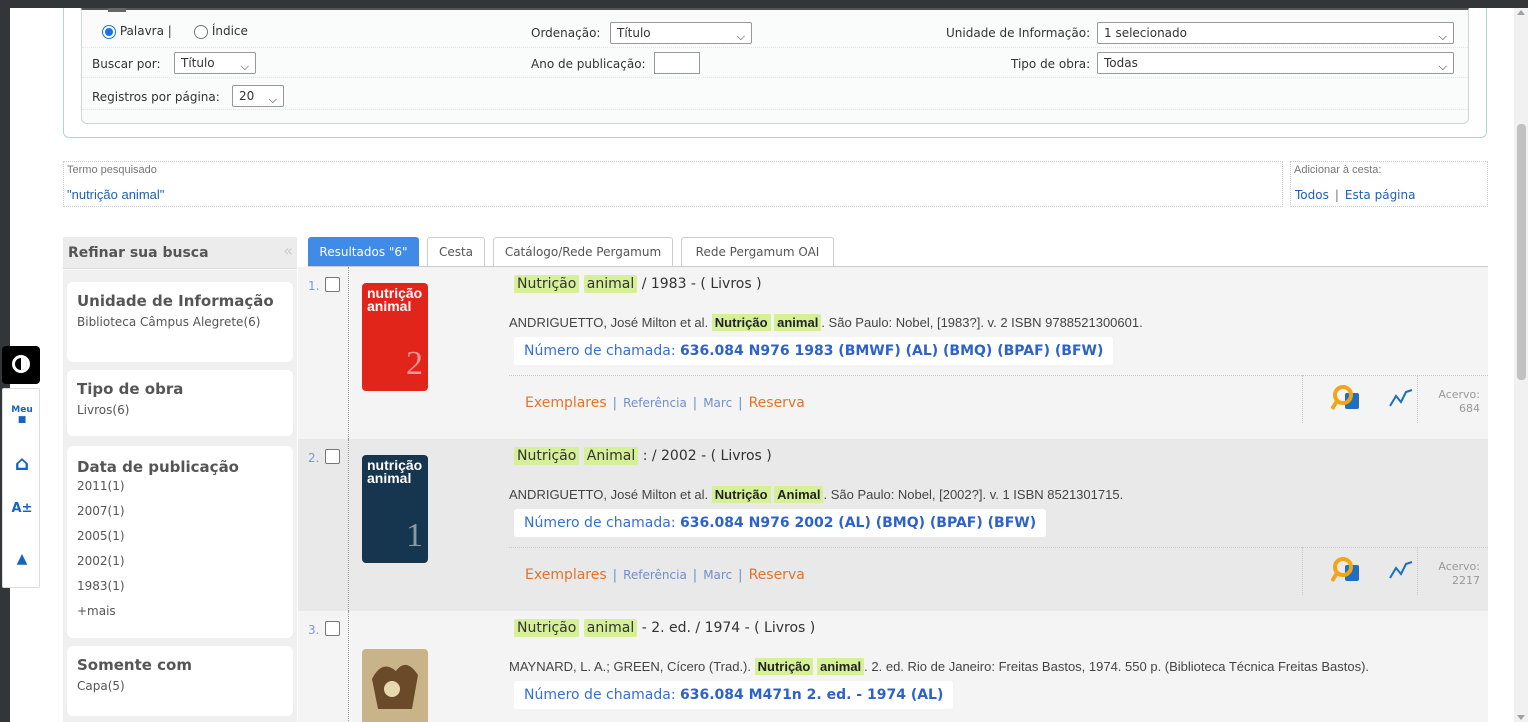  I want to click on facet-tipo: Tipo de obra Livros(6), so click(180, 403).